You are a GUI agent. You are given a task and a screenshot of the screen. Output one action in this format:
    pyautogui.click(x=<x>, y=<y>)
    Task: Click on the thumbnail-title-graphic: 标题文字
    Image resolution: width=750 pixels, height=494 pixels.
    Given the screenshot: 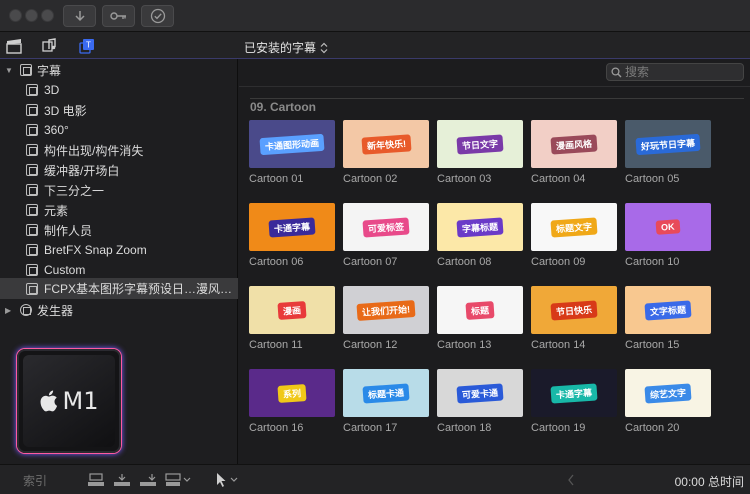 What is the action you would take?
    pyautogui.click(x=574, y=227)
    